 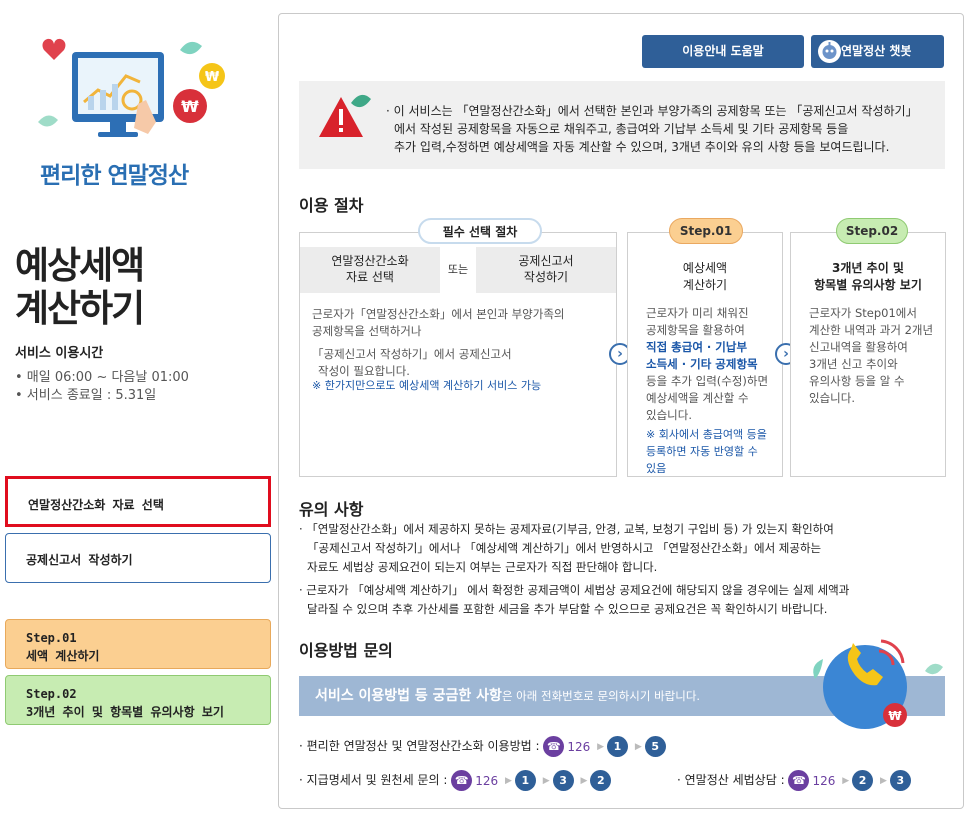 What do you see at coordinates (427, 385) in the screenshot?
I see `required-note: ※ 한가지만으로도 예상세액 계산하기 서비스 가능` at bounding box center [427, 385].